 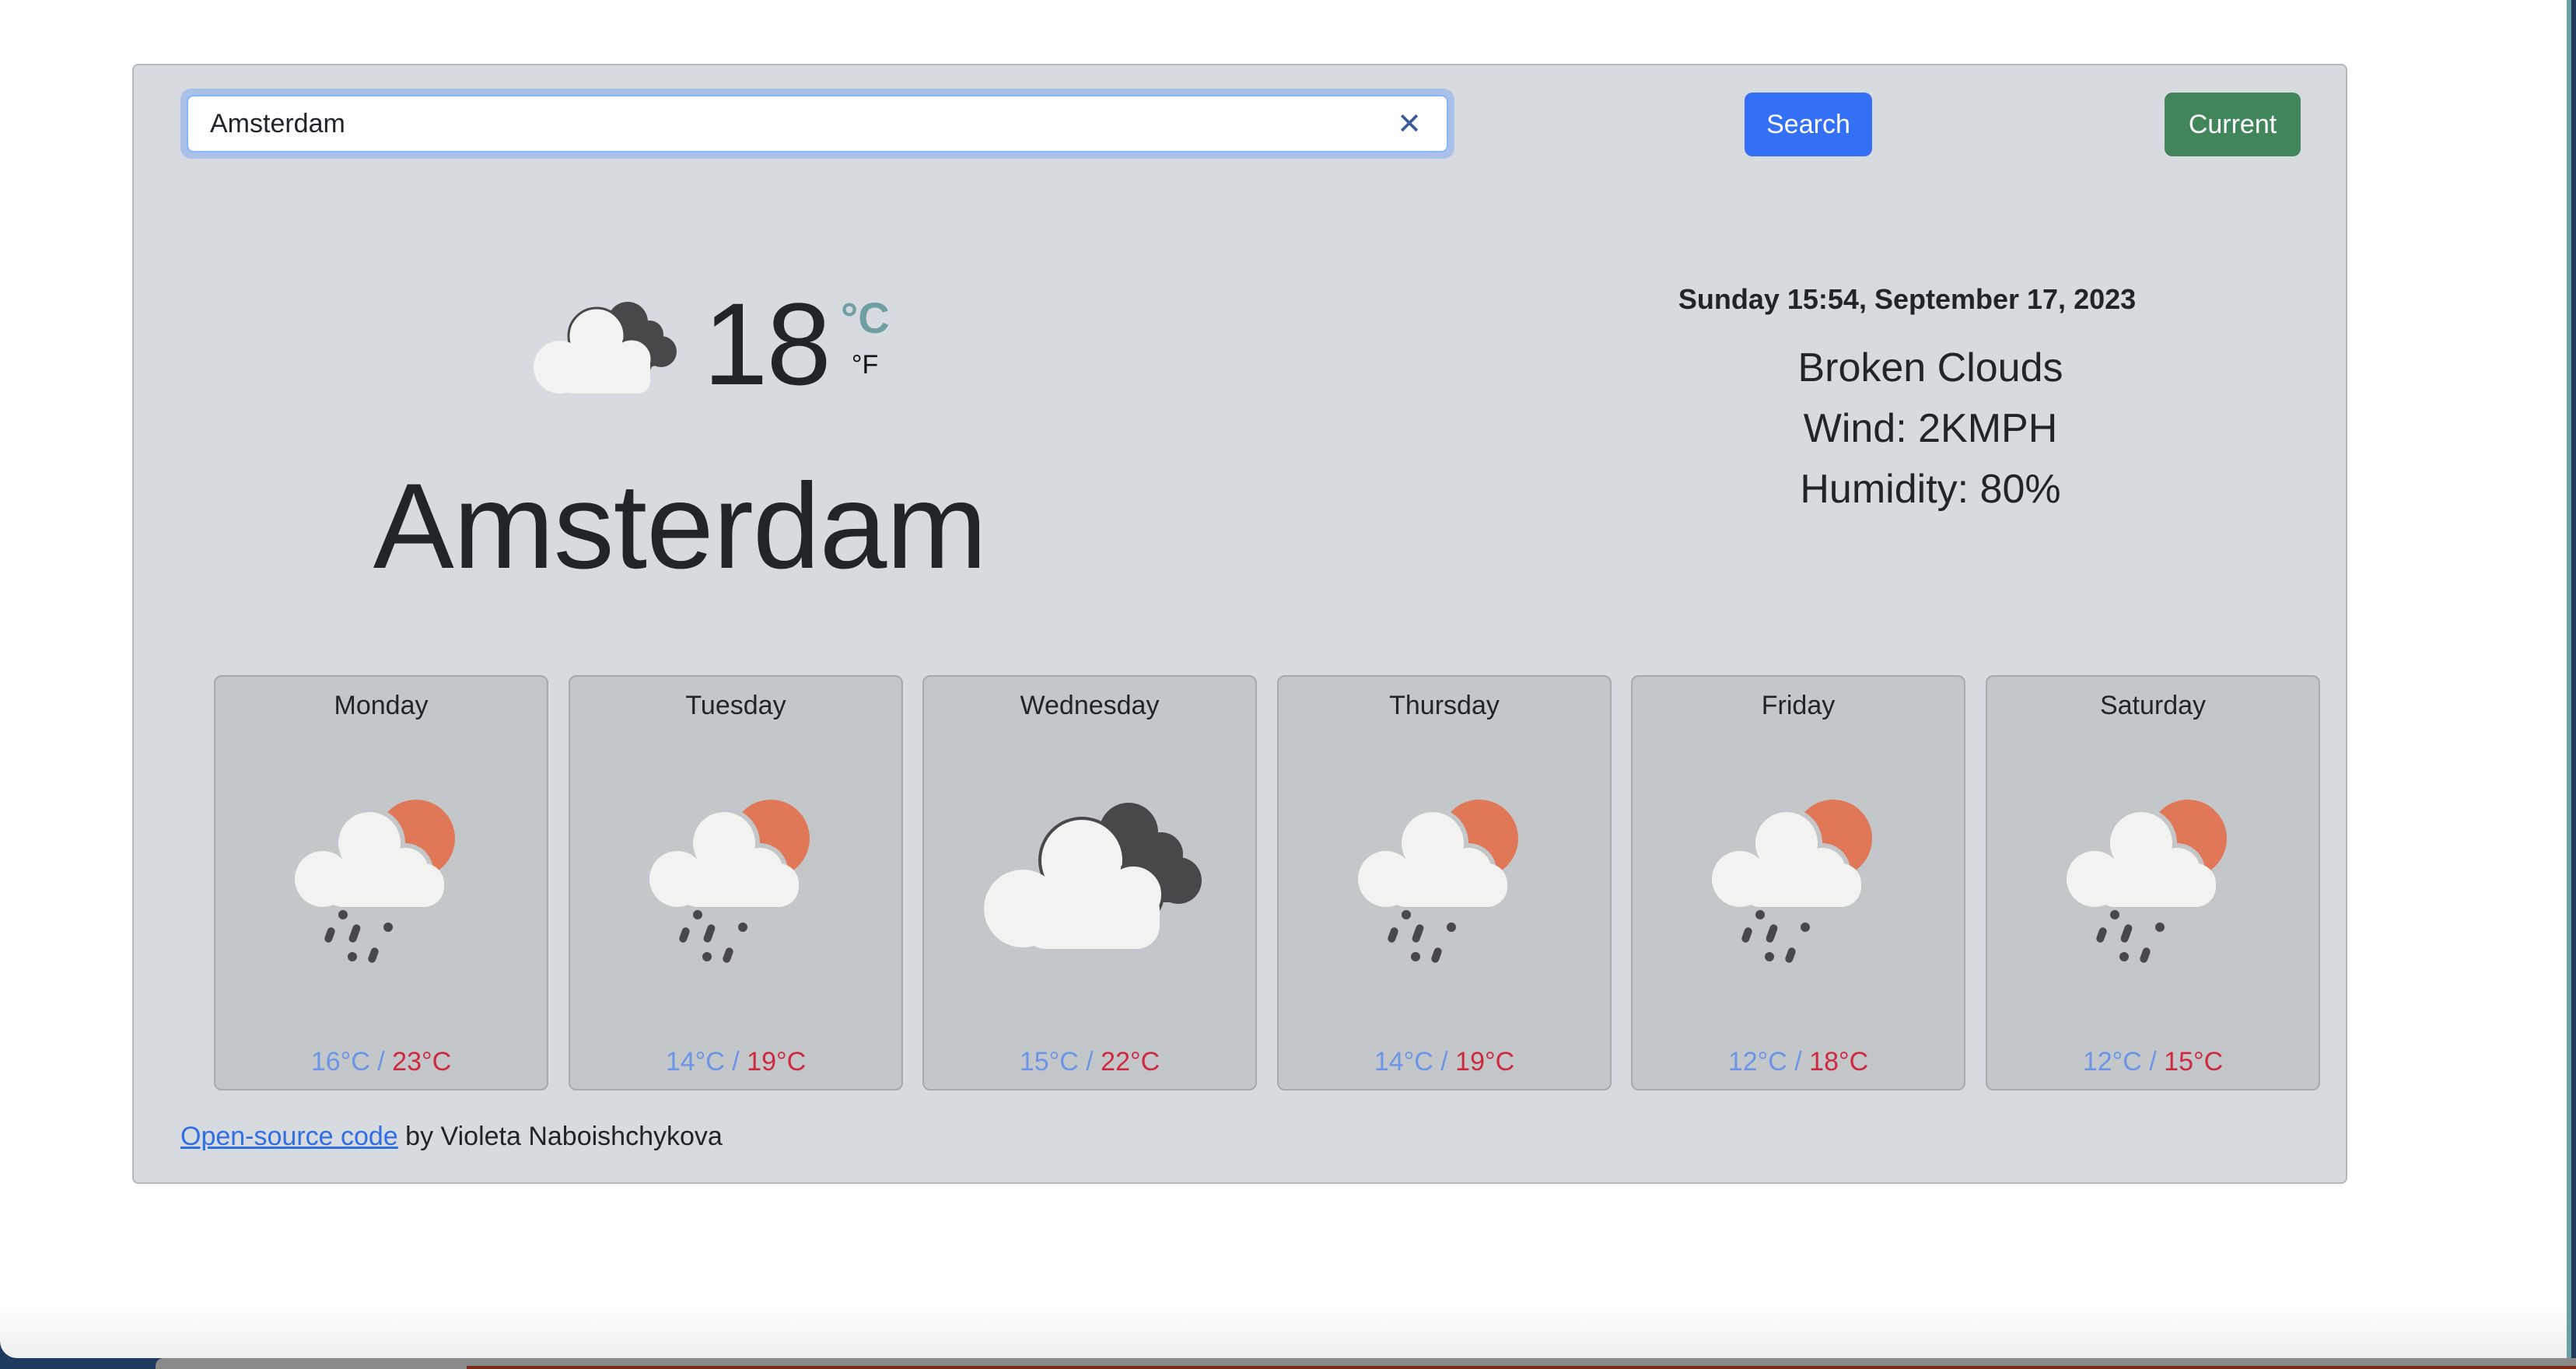 I want to click on current-location-button: Current, so click(x=2233, y=124).